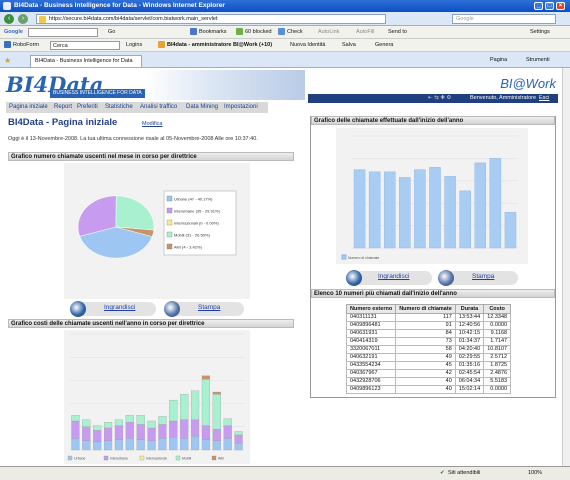 Image resolution: width=570 pixels, height=480 pixels. What do you see at coordinates (560, 6) in the screenshot?
I see `close-button: ×` at bounding box center [560, 6].